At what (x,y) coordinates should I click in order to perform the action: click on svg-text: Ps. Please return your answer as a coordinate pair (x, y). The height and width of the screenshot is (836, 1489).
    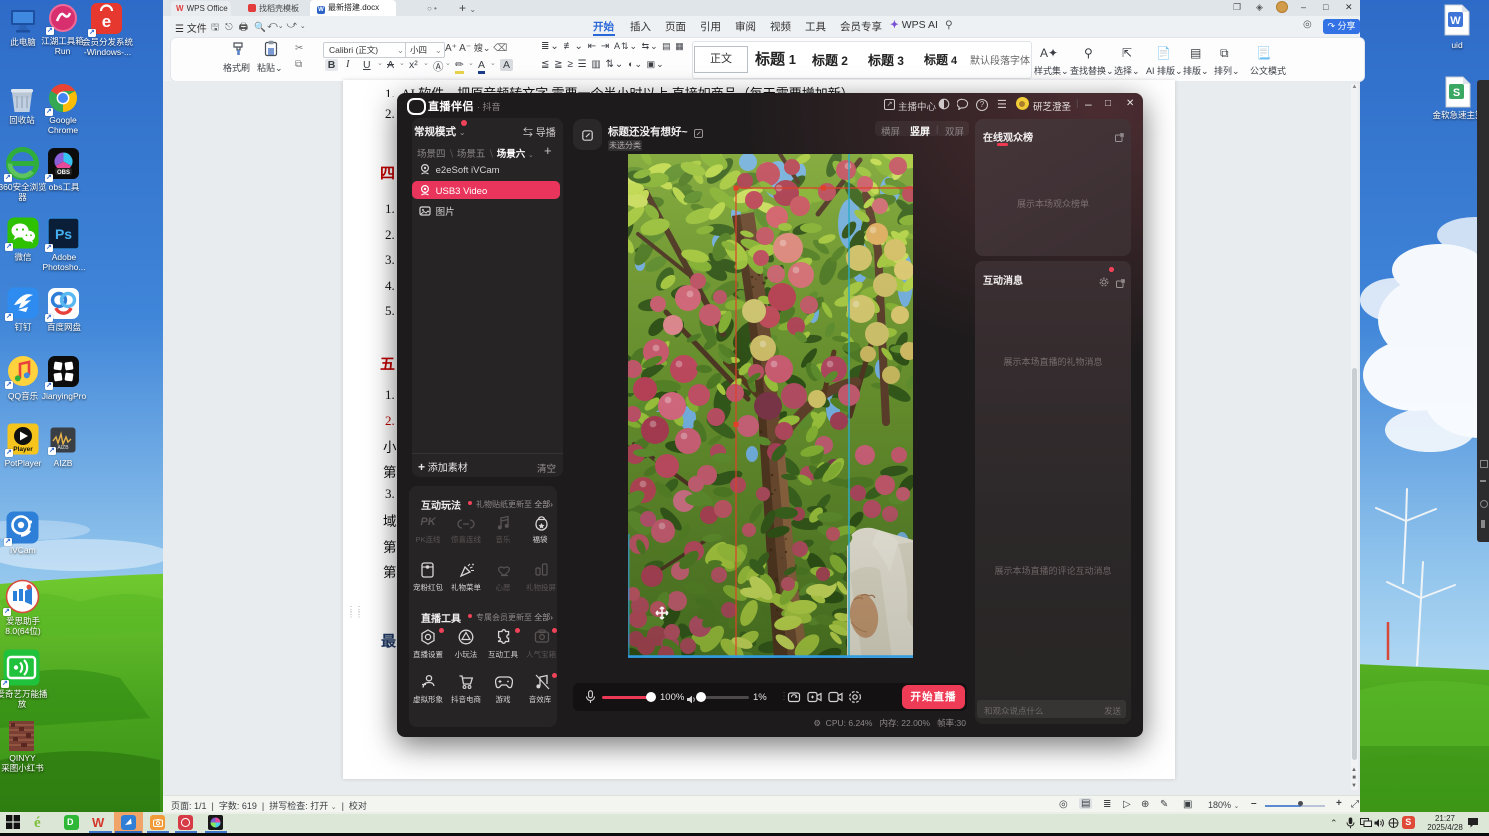
    Looking at the image, I should click on (63, 234).